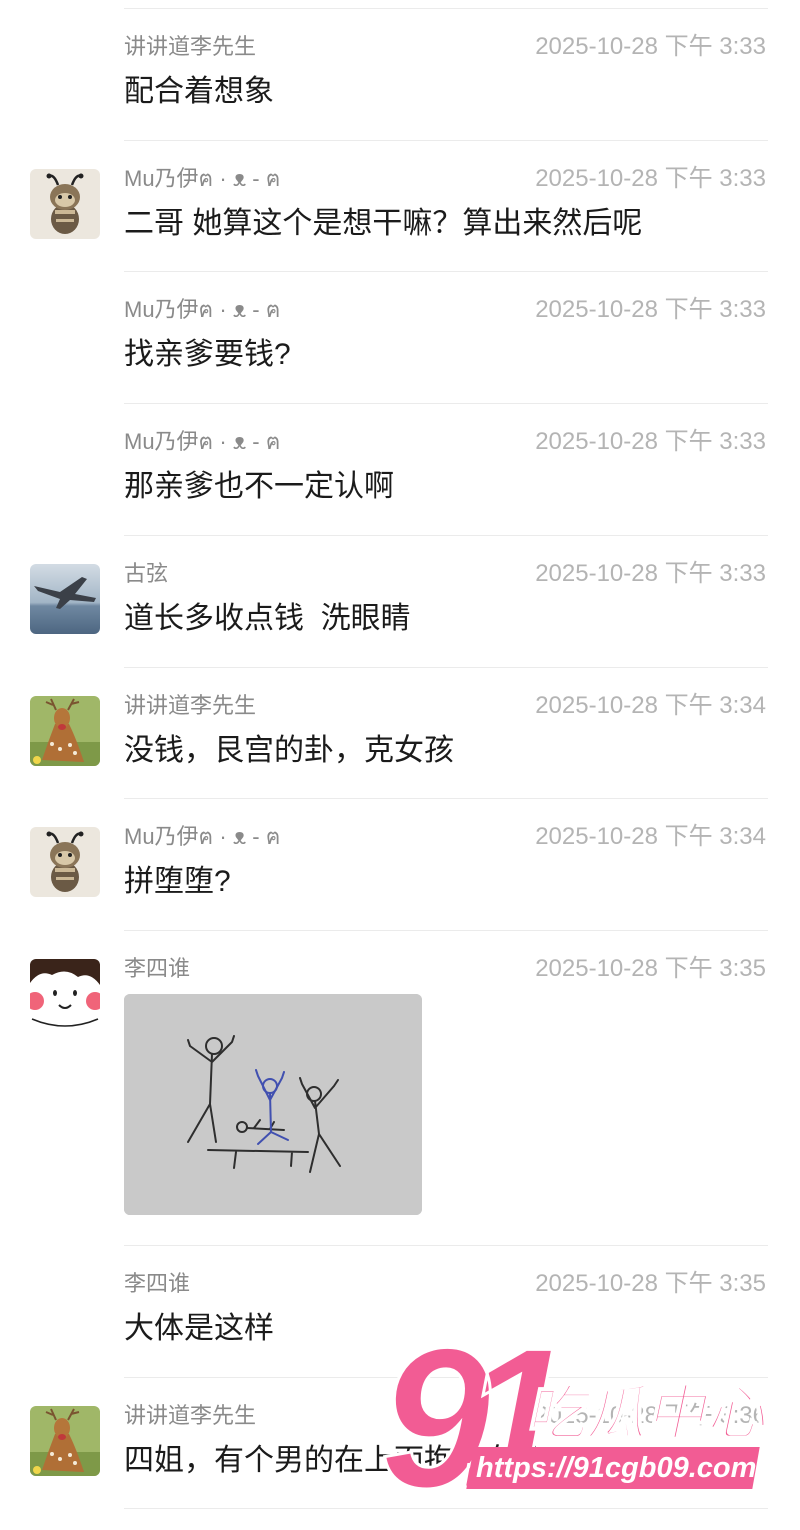  Describe the element at coordinates (289, 751) in the screenshot. I see `message-text: 没钱，艮宫的卦，克女孩` at that location.